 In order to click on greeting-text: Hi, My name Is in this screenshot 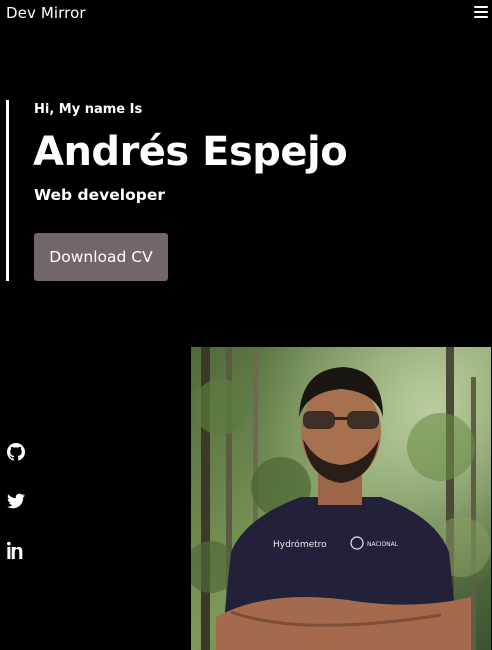, I will do `click(88, 109)`.